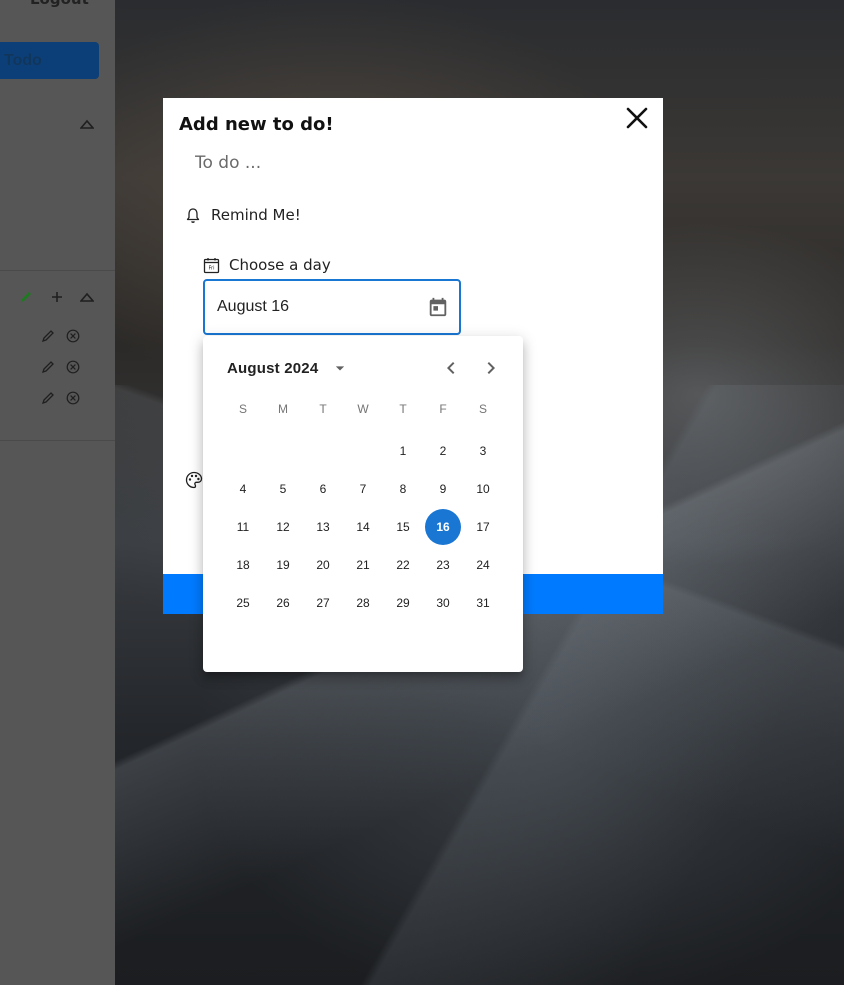 The height and width of the screenshot is (985, 844). Describe the element at coordinates (243, 527) in the screenshot. I see `calendar-day: 11` at that location.